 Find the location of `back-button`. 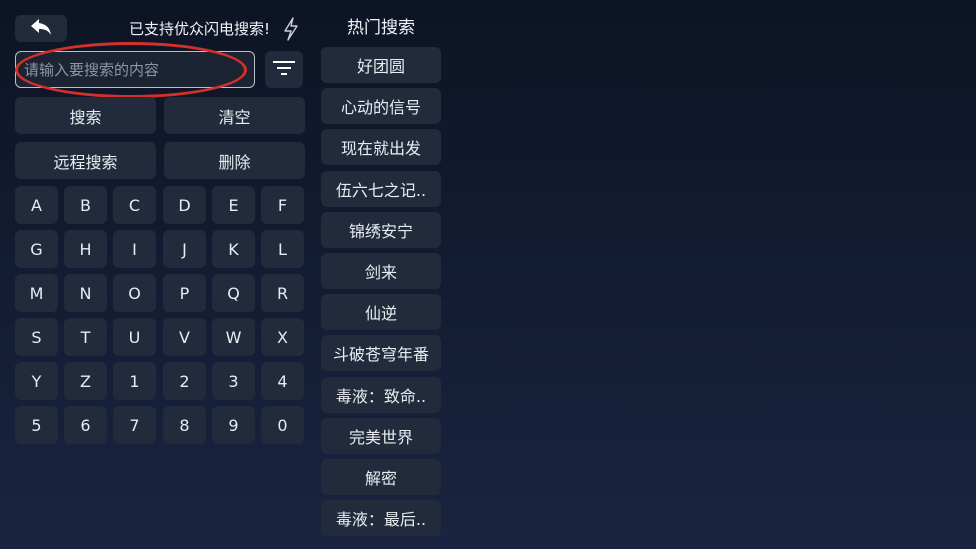

back-button is located at coordinates (41, 28).